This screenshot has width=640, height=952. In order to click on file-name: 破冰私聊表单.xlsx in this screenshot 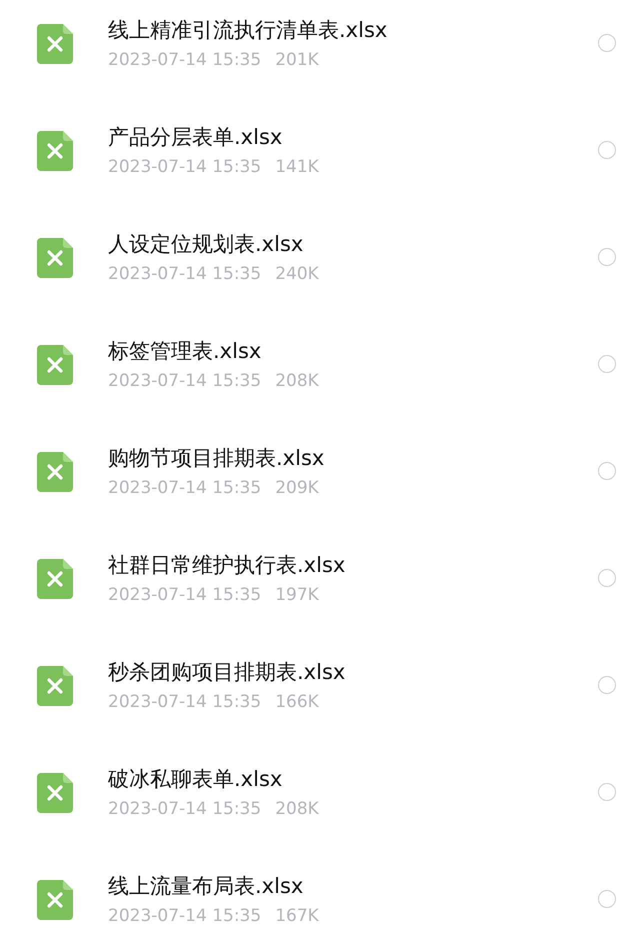, I will do `click(196, 779)`.